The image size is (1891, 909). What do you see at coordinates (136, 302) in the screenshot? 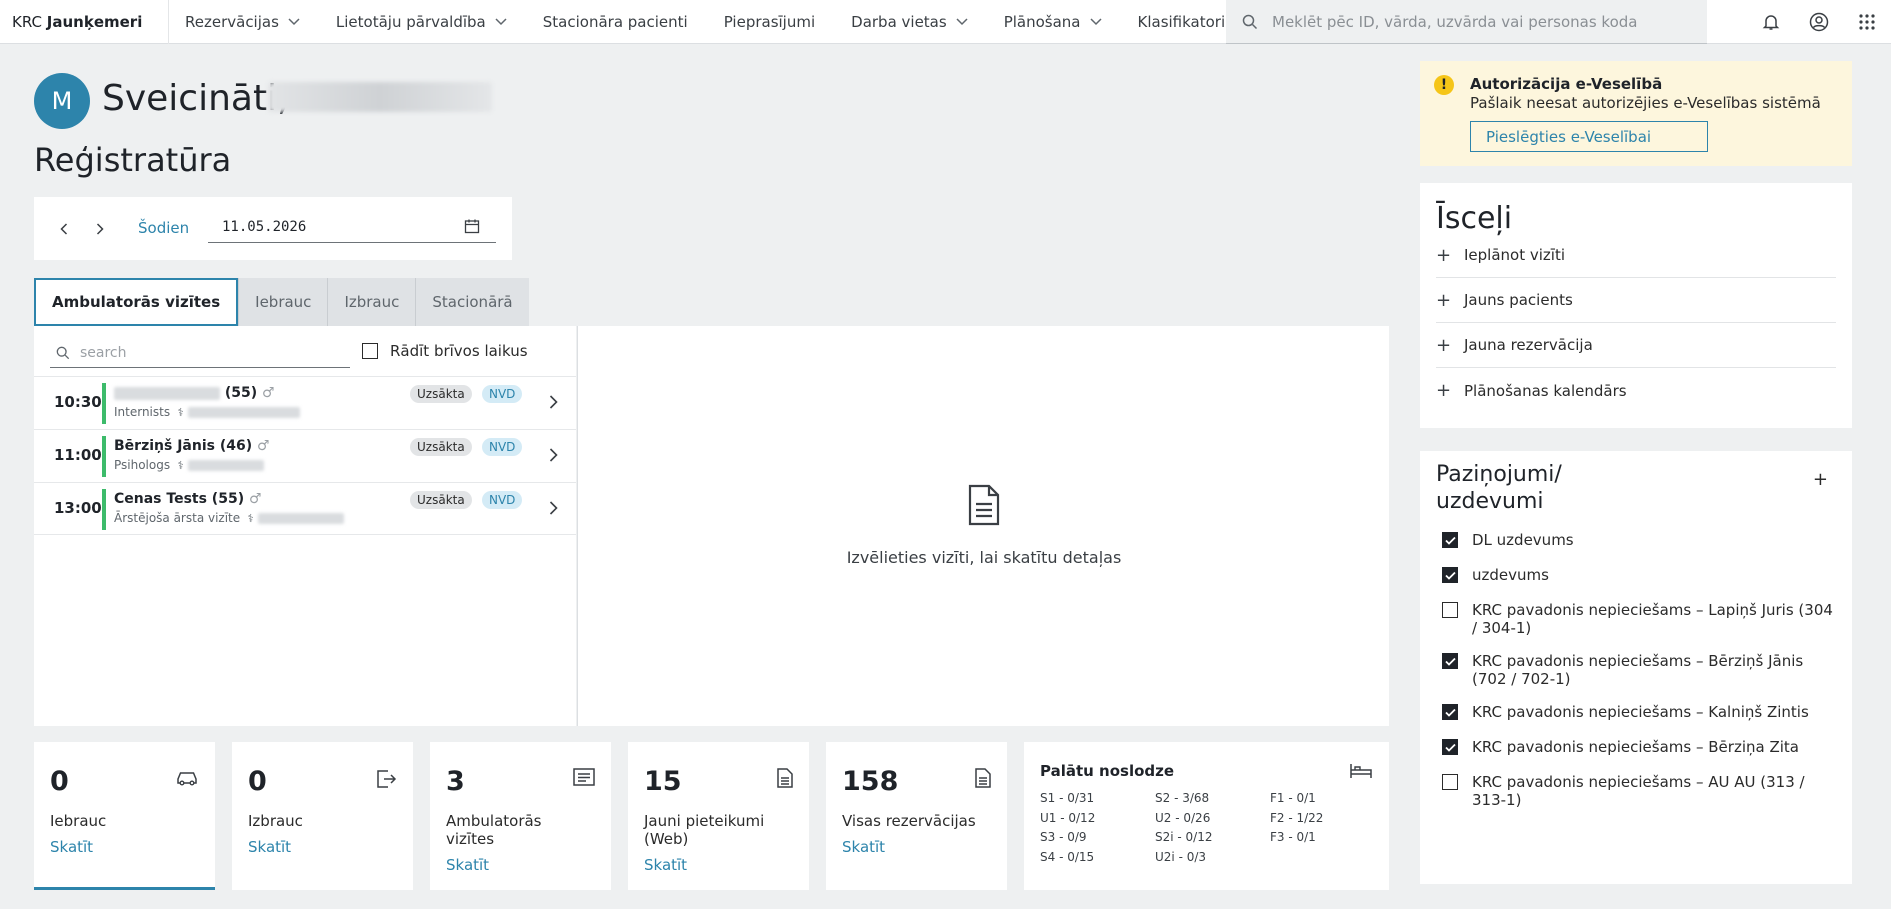
I see `tab-ambulatoras-vizites: Ambulatorās vizītes` at bounding box center [136, 302].